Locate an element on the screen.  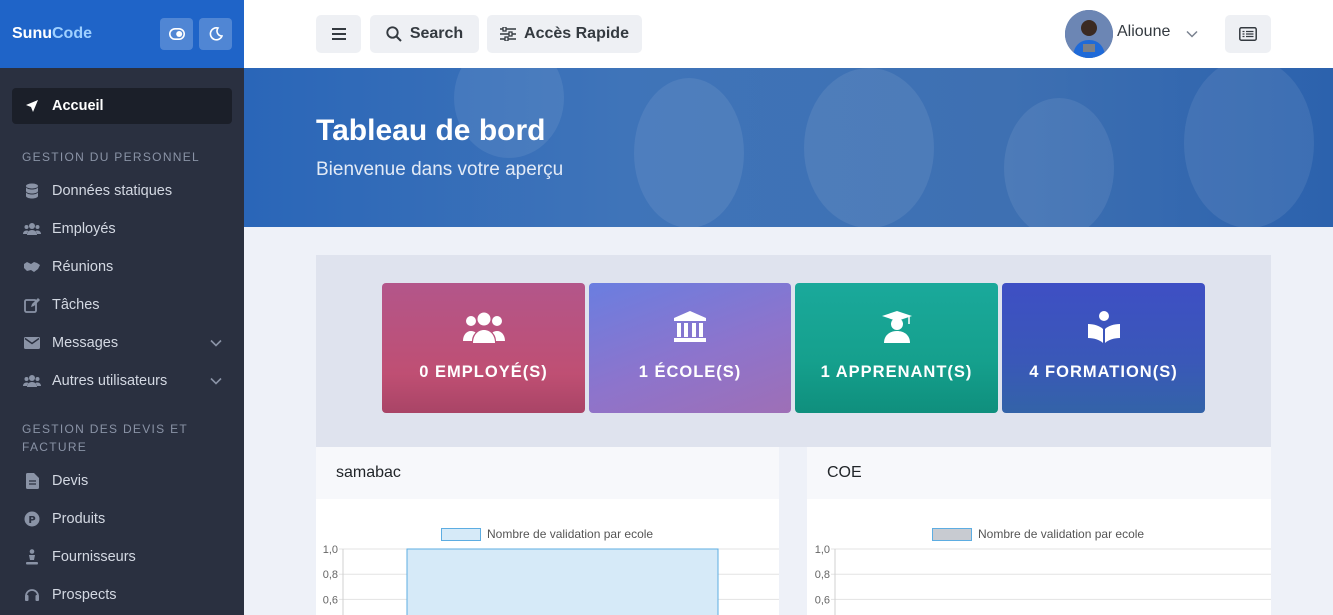
sidebar-item-devis: Devis is located at coordinates (122, 481).